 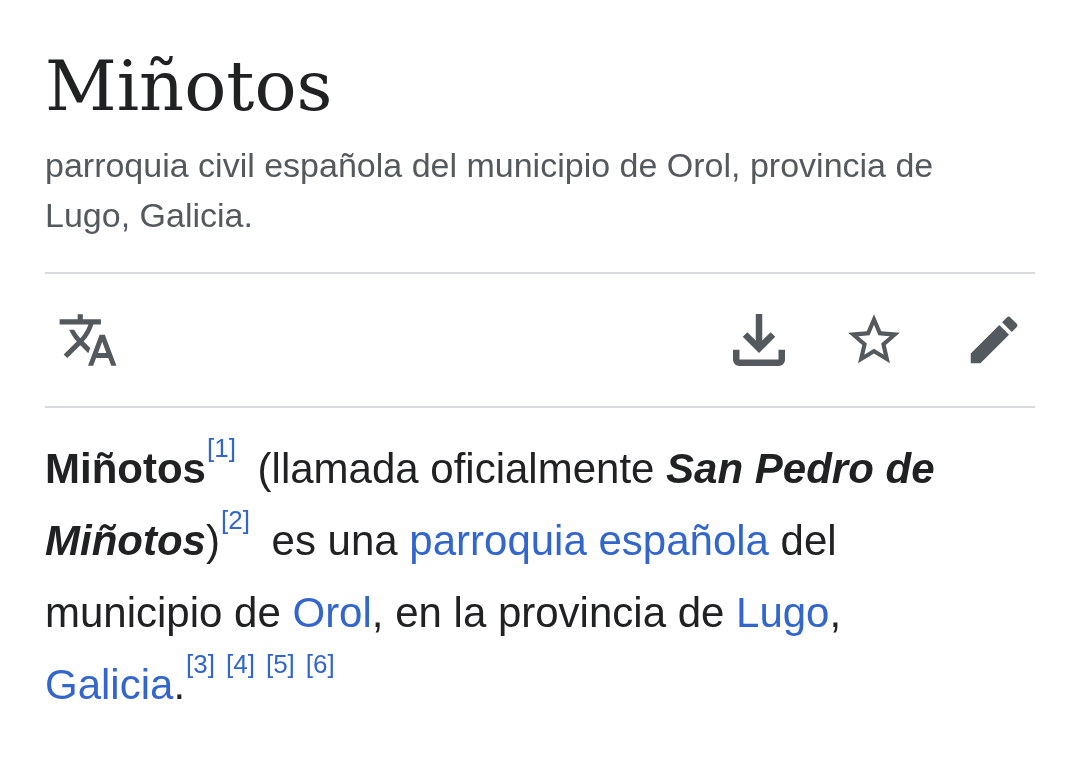 I want to click on text-link: Galicia, so click(x=109, y=684).